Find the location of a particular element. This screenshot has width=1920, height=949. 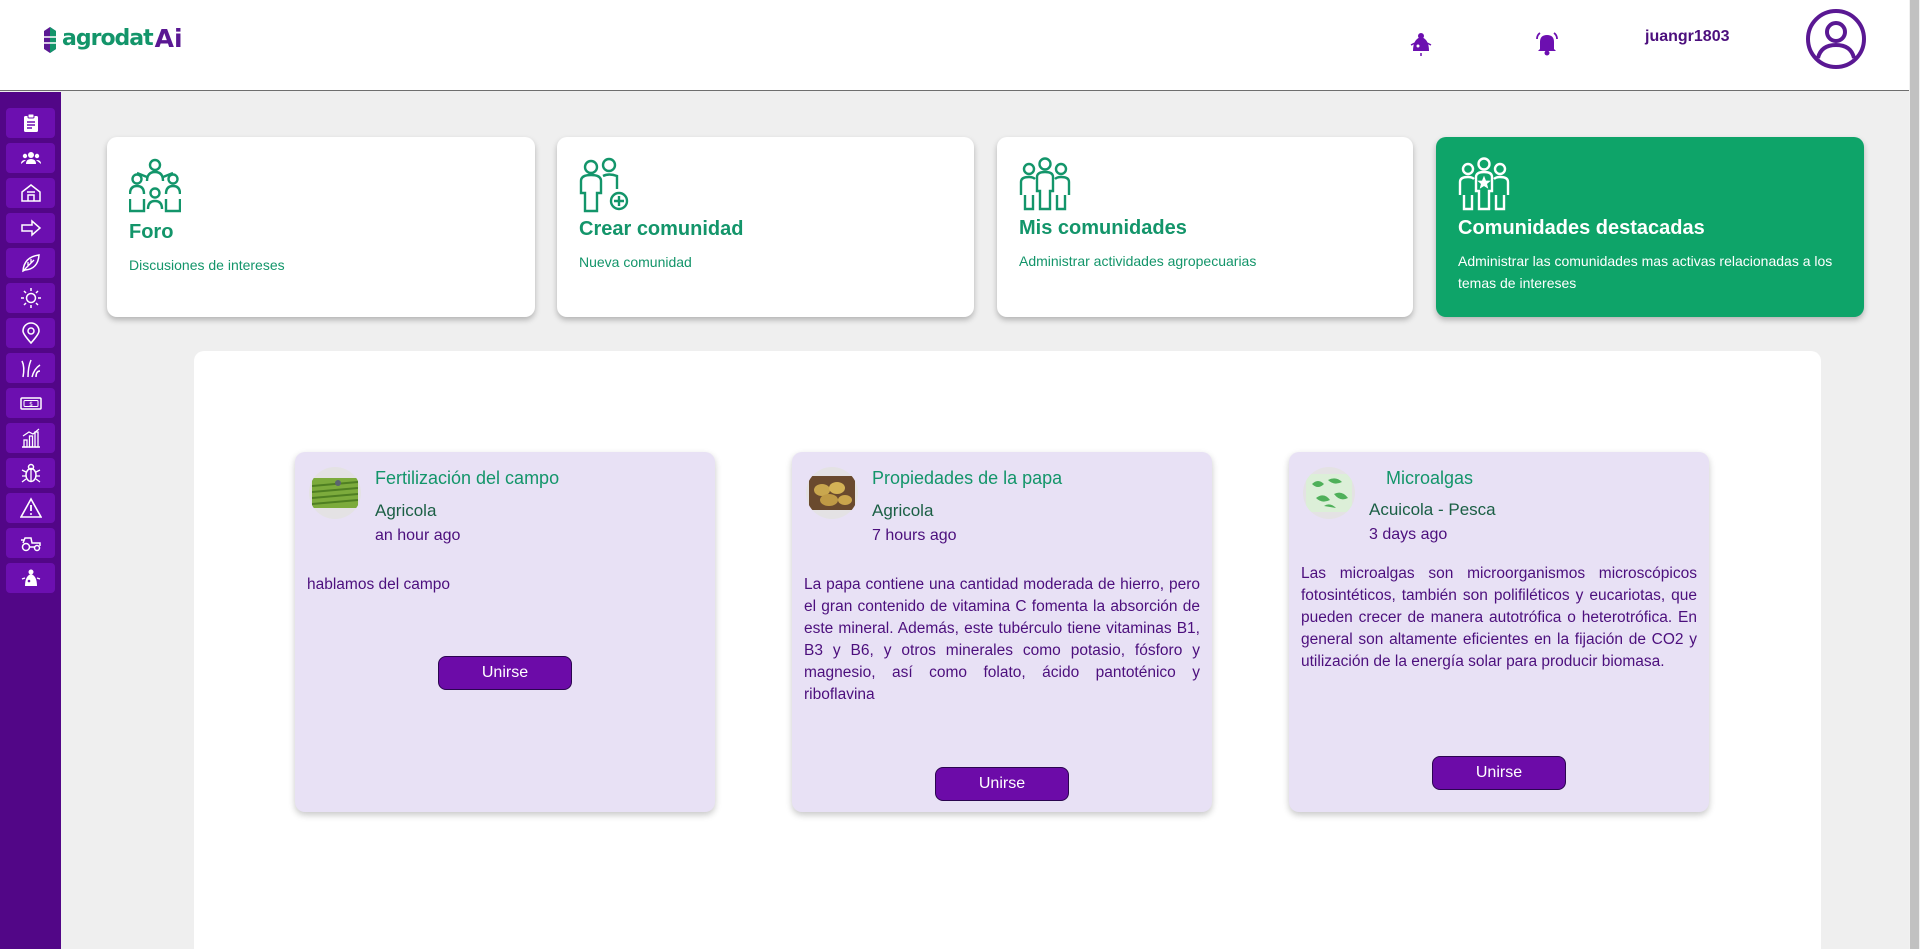

clipboard-icon is located at coordinates (30, 122).